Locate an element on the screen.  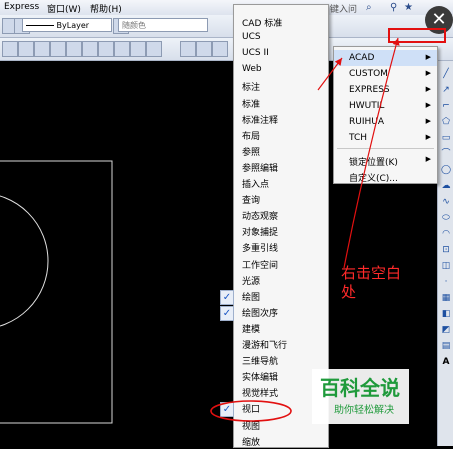
watermark-title: 百科全说 is located at coordinates (360, 388).